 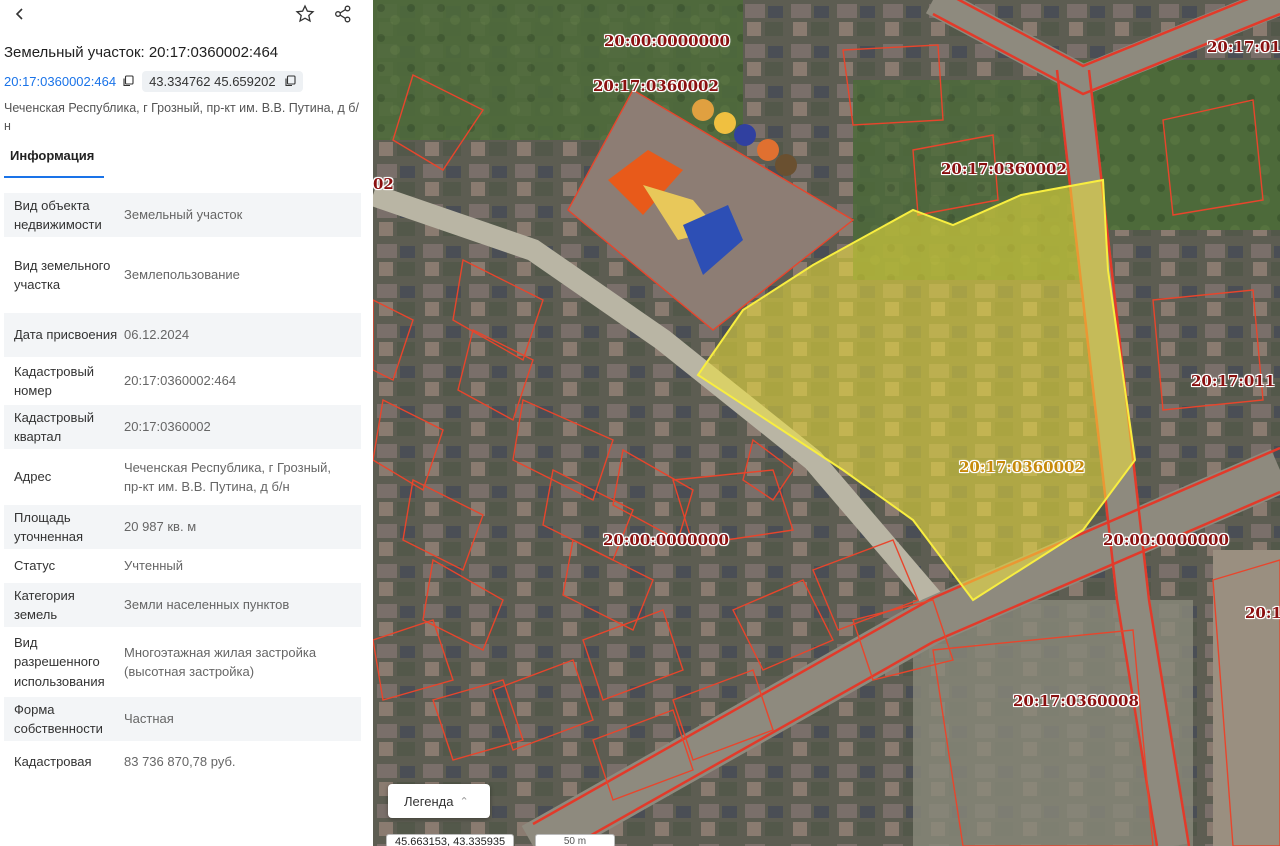 What do you see at coordinates (1166, 540) in the screenshot?
I see `label-road-right: 20:00:0000000` at bounding box center [1166, 540].